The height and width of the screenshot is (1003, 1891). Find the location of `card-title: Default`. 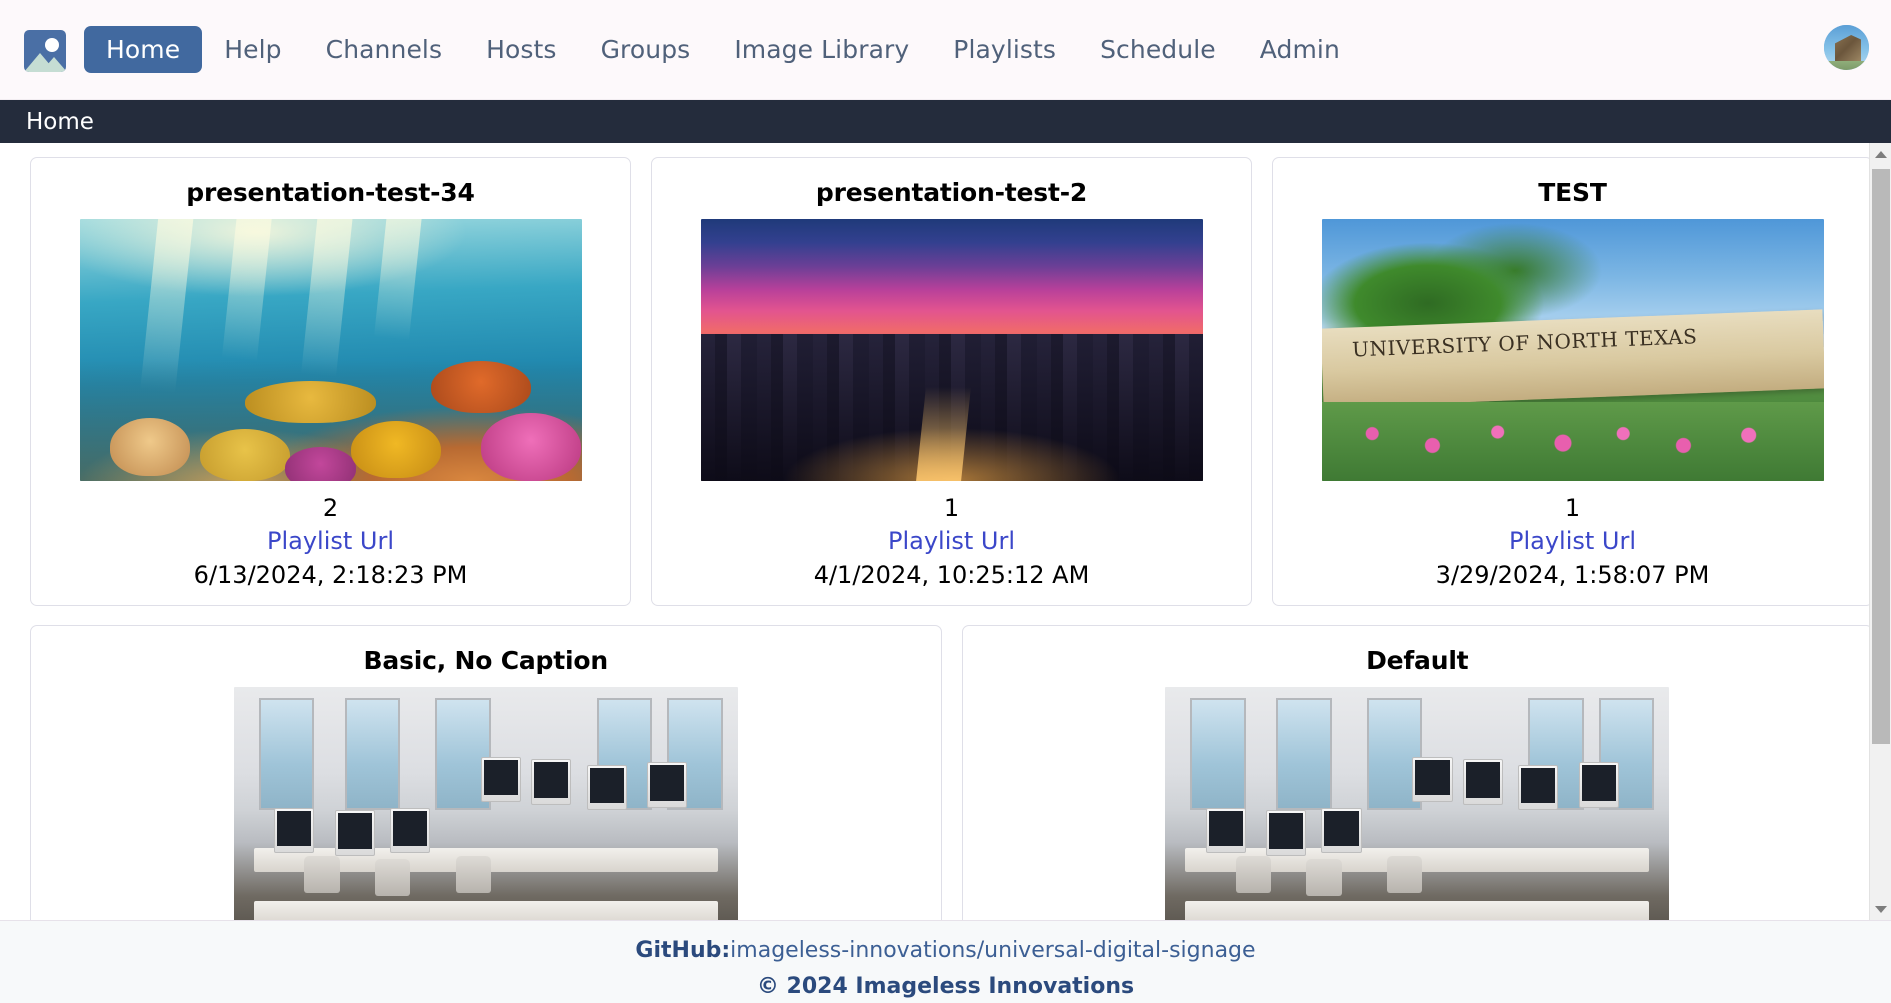

card-title: Default is located at coordinates (1417, 660).